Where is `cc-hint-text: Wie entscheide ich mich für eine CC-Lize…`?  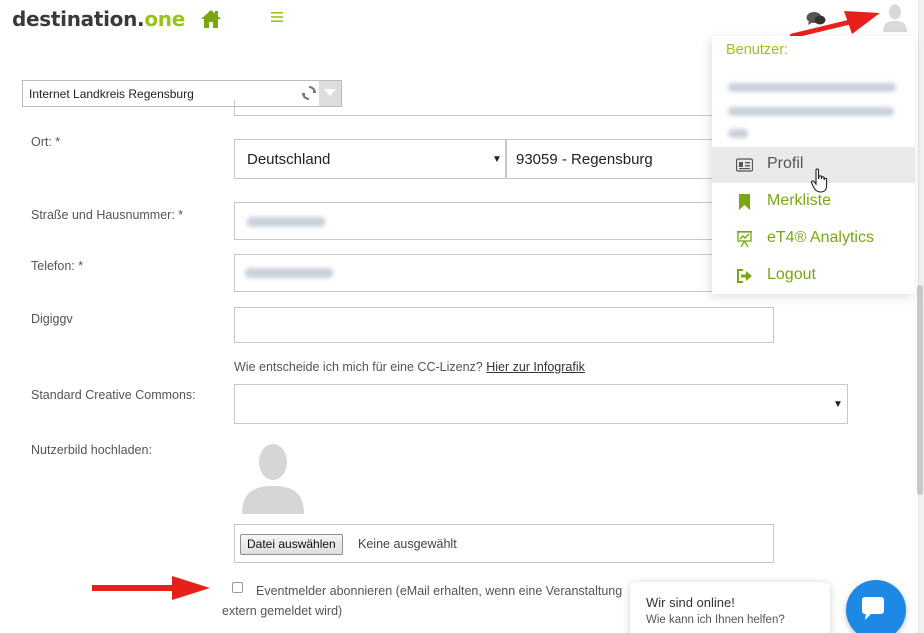
cc-hint-text: Wie entscheide ich mich für eine CC-Lize… is located at coordinates (358, 367).